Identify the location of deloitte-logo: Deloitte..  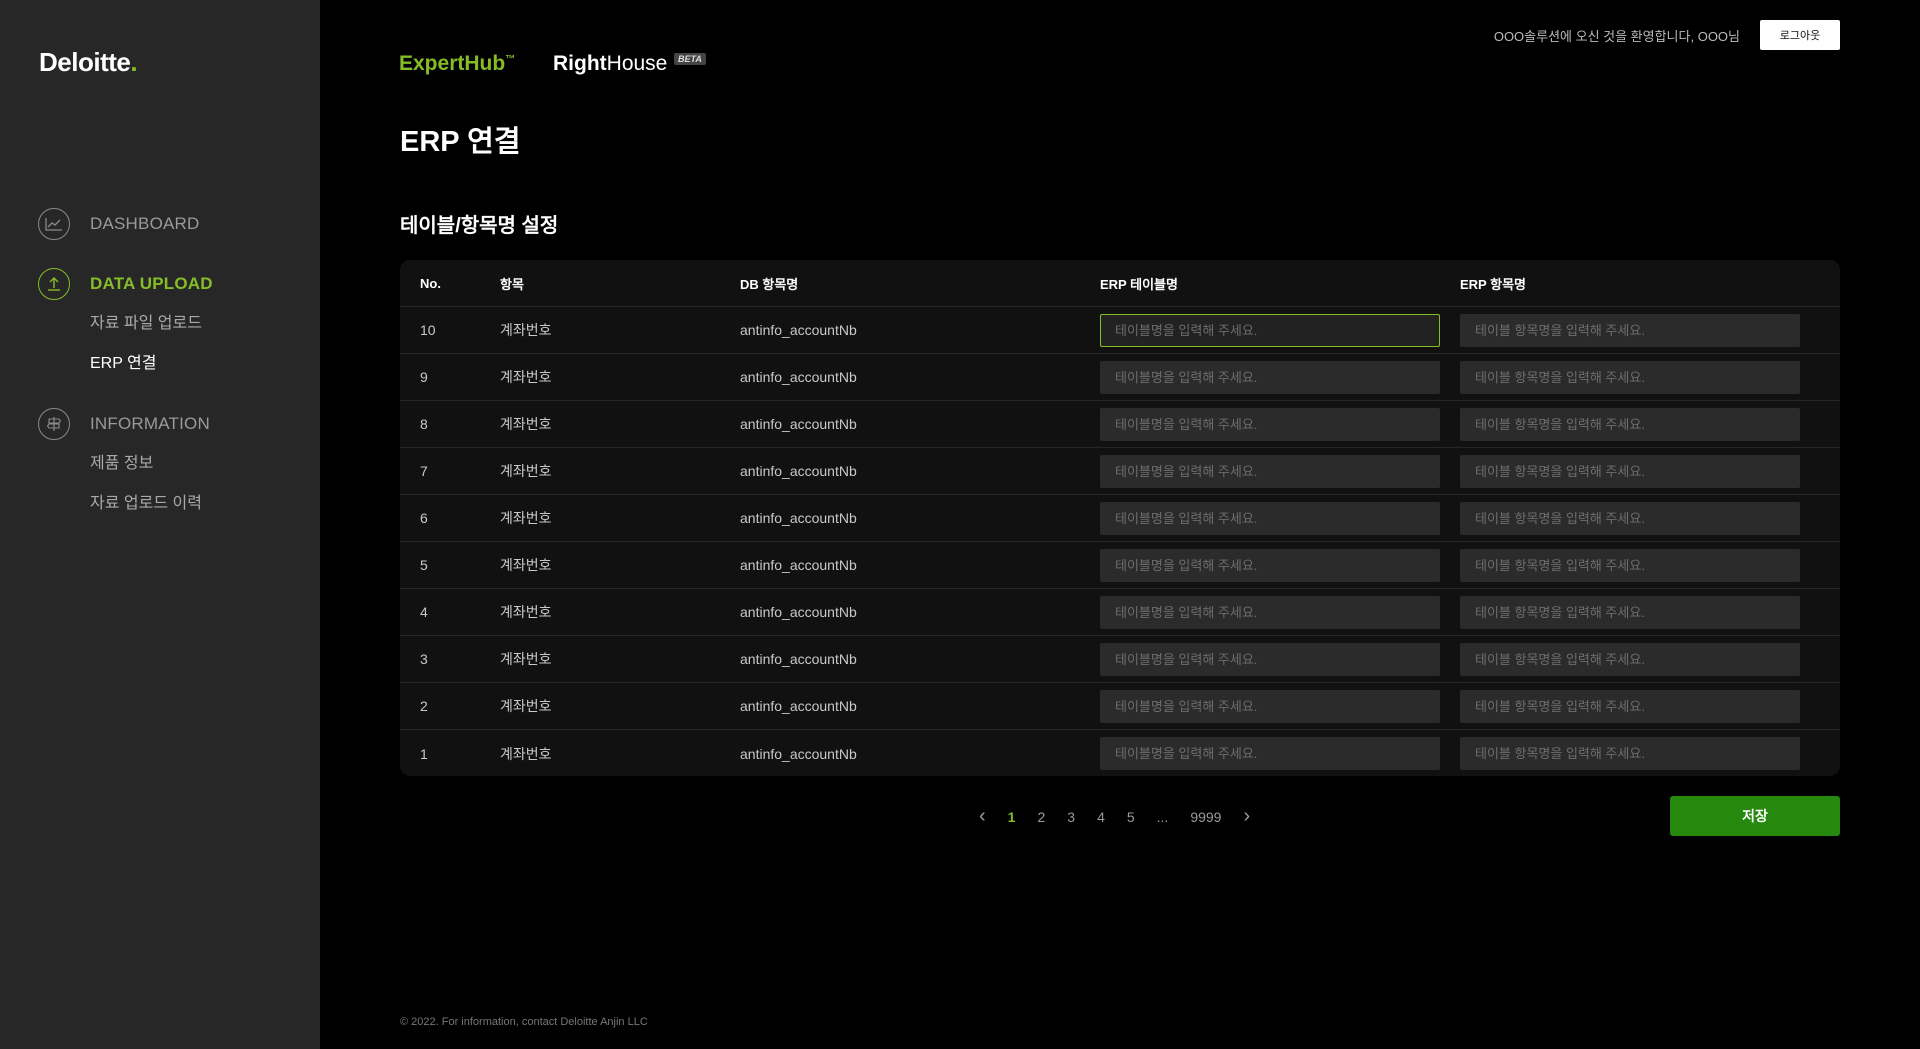
(88, 62).